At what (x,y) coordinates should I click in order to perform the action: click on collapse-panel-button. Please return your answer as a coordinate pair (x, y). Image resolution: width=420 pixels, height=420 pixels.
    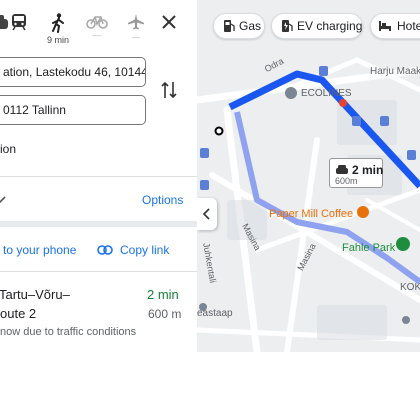
    Looking at the image, I should click on (207, 214).